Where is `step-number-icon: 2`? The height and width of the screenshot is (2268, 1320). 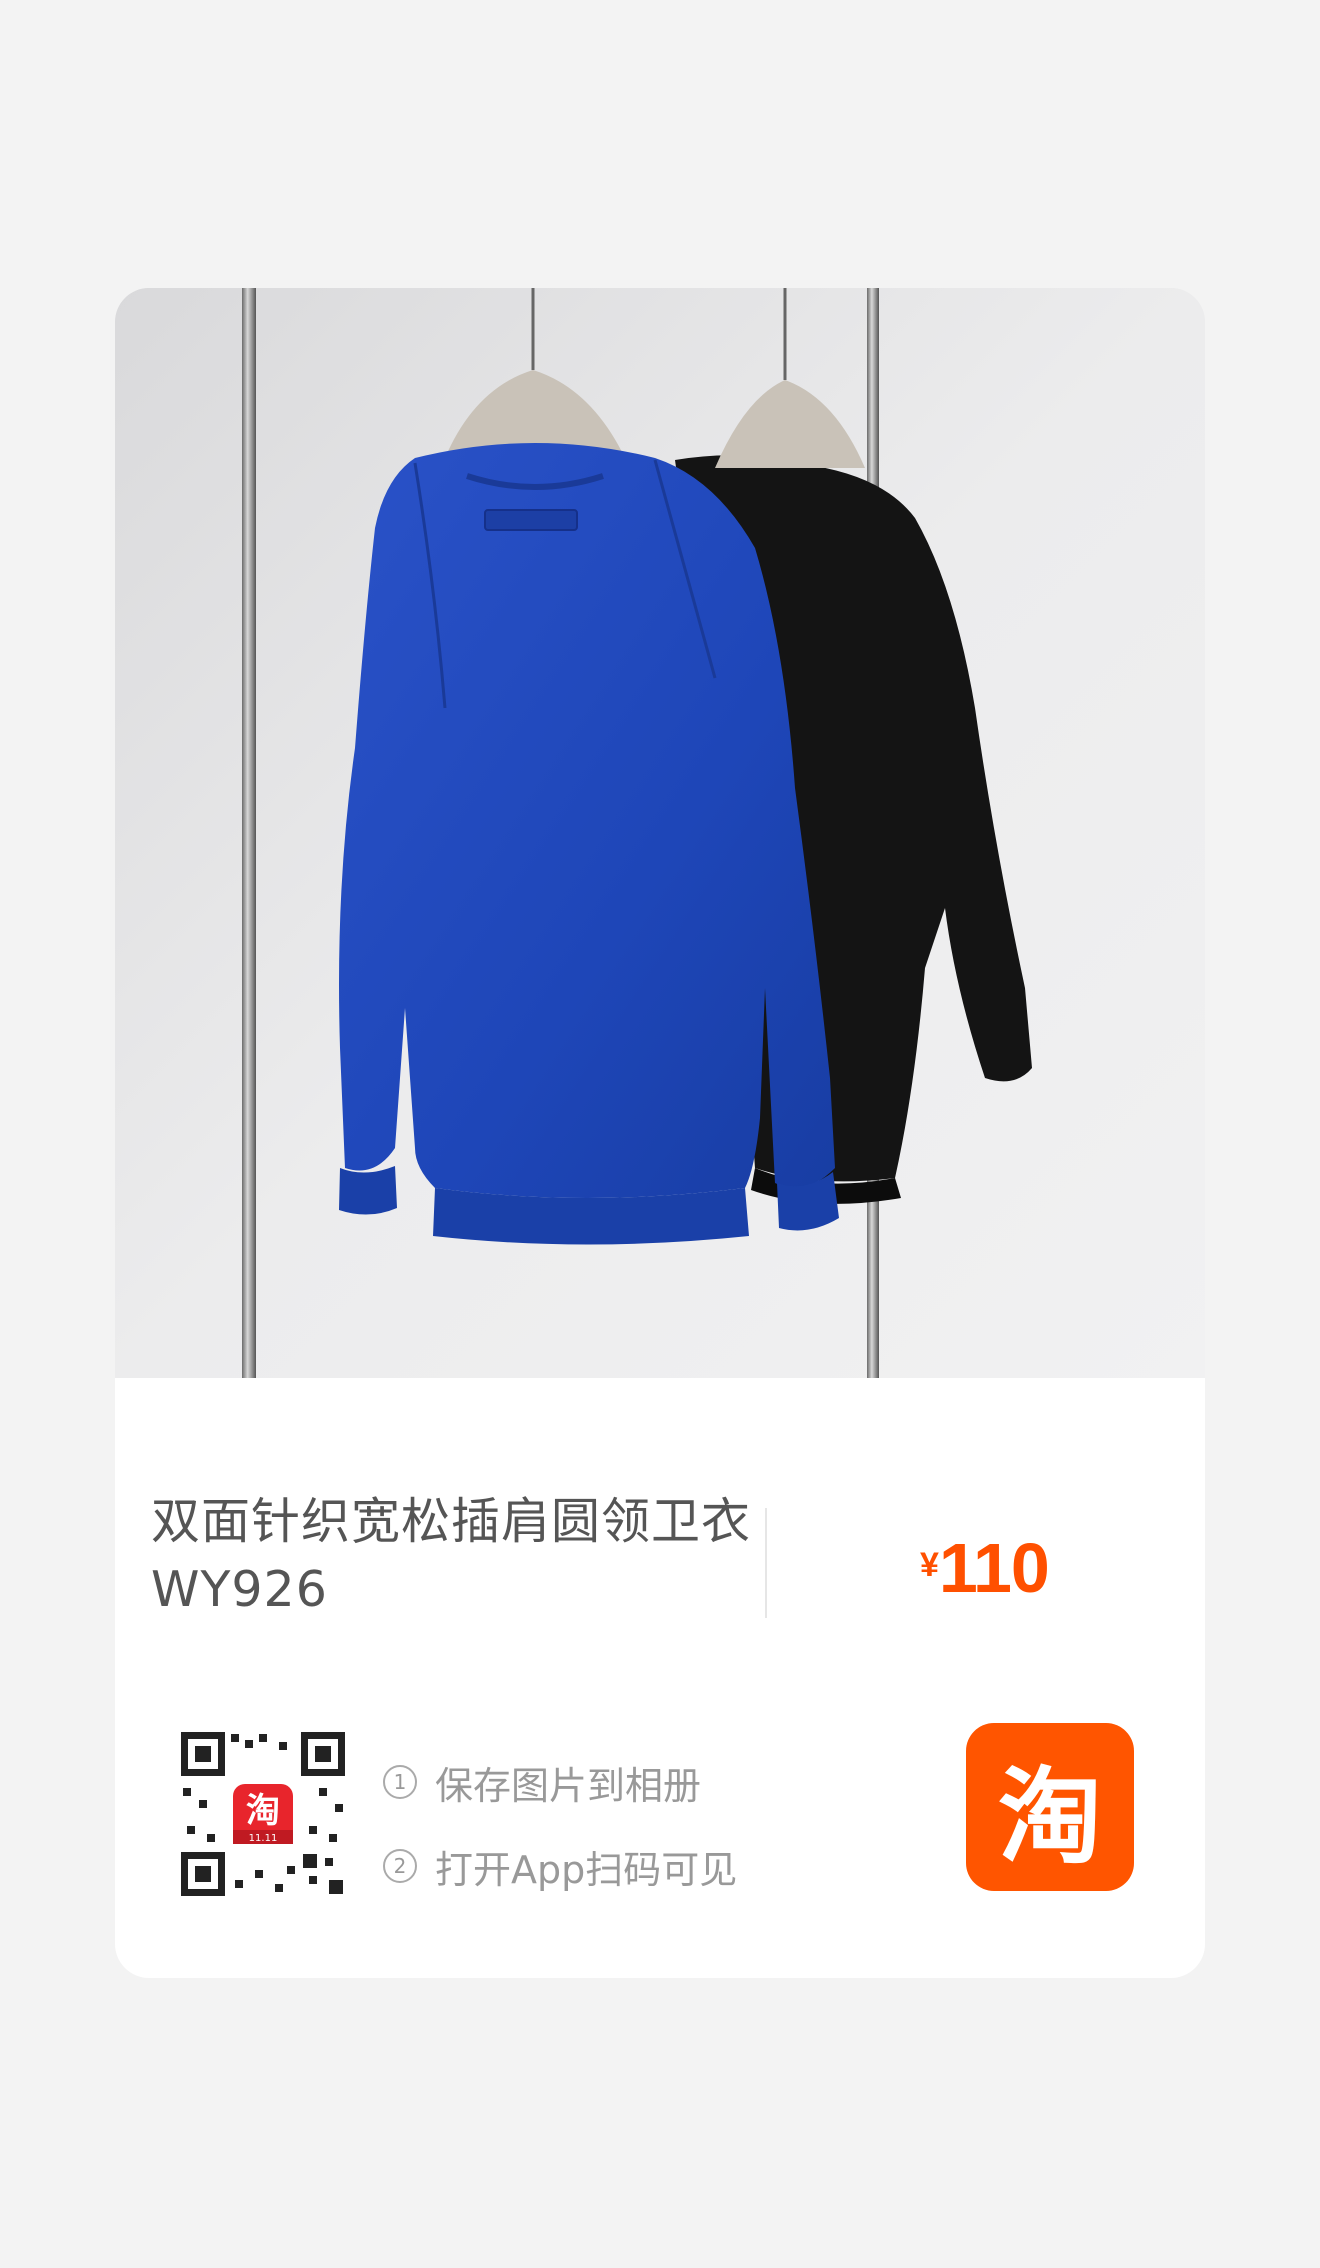 step-number-icon: 2 is located at coordinates (400, 1866).